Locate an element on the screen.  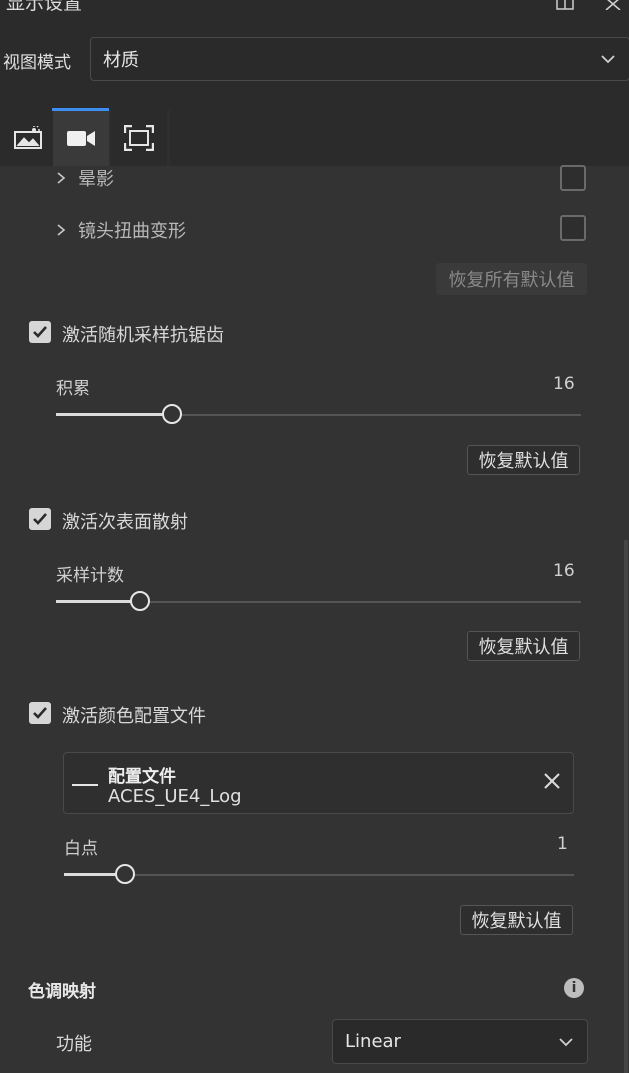
close-panel-icon is located at coordinates (613, 7).